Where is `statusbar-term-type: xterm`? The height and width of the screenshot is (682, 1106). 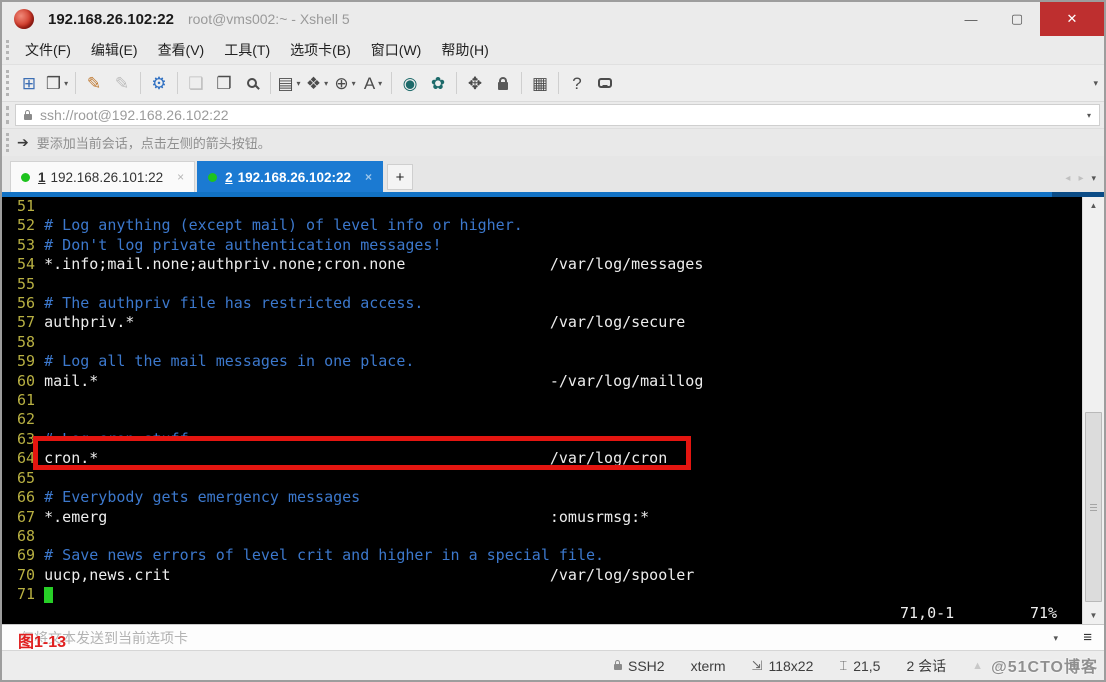
statusbar-term-type: xterm is located at coordinates (708, 666).